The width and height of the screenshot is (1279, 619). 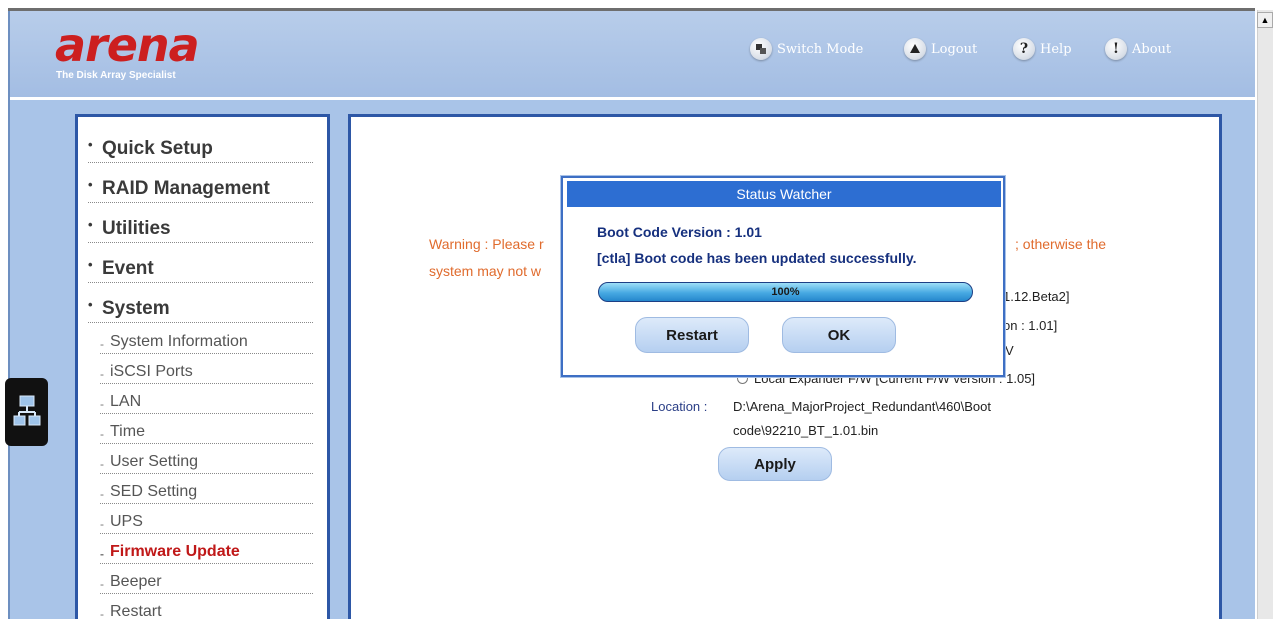 What do you see at coordinates (1152, 49) in the screenshot?
I see `about-label: About` at bounding box center [1152, 49].